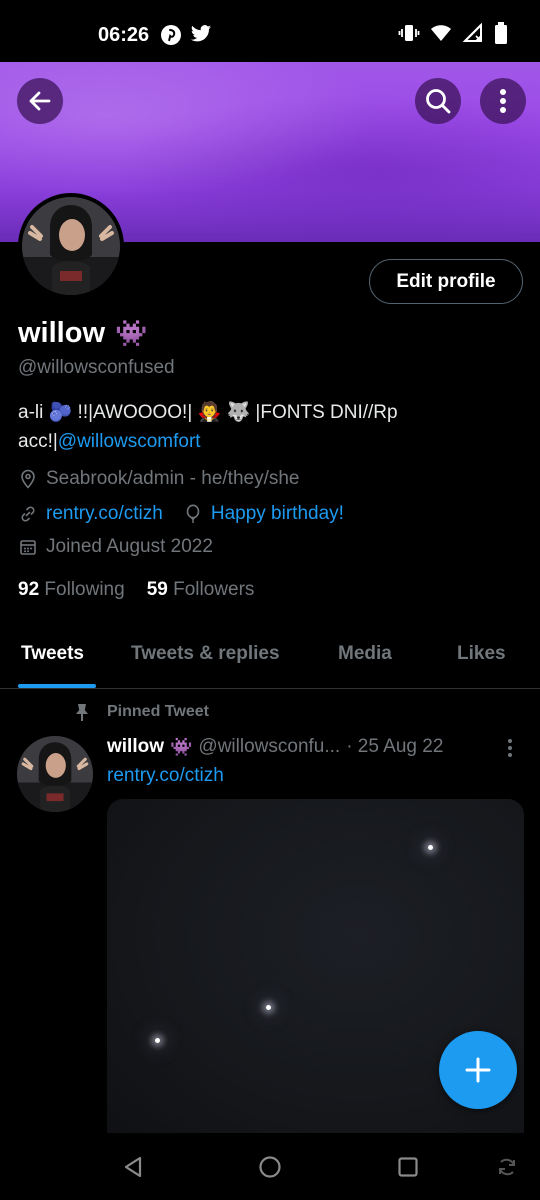 The height and width of the screenshot is (1200, 540). I want to click on compose-tweet-button, so click(478, 1070).